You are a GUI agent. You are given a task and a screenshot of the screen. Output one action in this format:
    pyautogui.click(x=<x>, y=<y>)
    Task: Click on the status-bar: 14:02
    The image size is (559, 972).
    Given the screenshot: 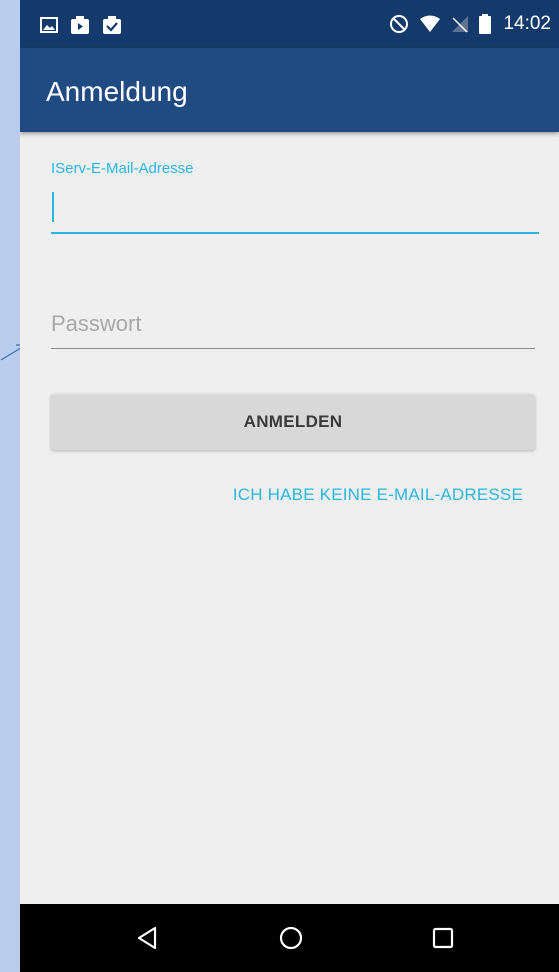 What is the action you would take?
    pyautogui.click(x=289, y=24)
    